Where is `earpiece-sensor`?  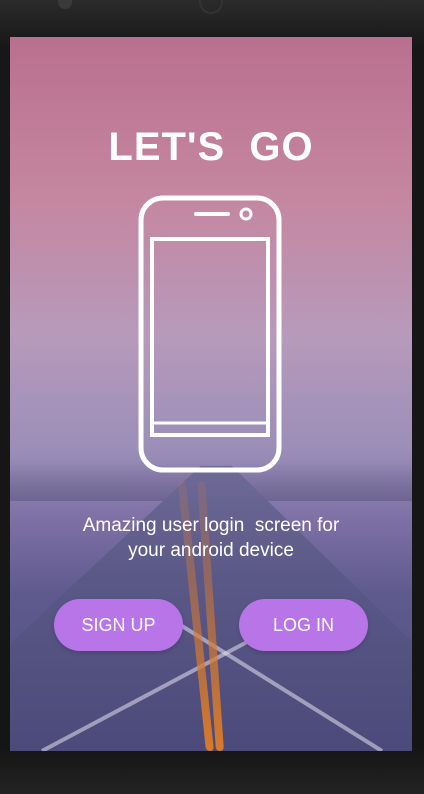
earpiece-sensor is located at coordinates (211, 7).